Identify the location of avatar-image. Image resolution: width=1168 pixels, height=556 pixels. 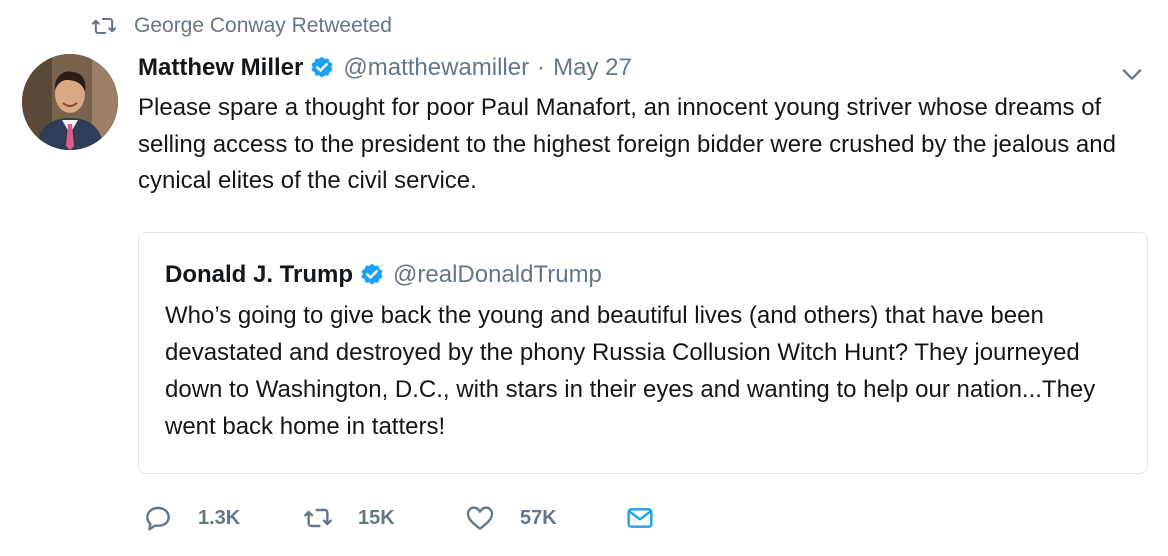
(70, 102).